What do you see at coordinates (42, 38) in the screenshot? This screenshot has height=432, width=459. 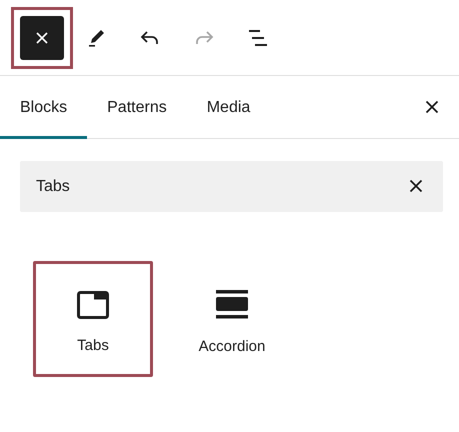 I see `close-button` at bounding box center [42, 38].